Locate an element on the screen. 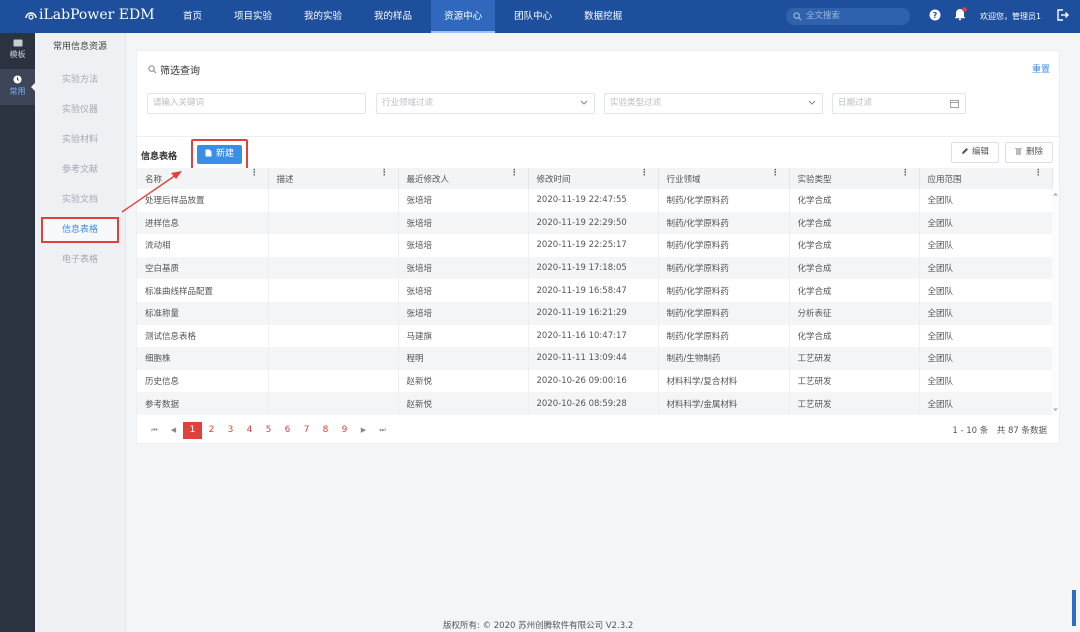 The image size is (1080, 632). first-page-button: ⏮ is located at coordinates (154, 430).